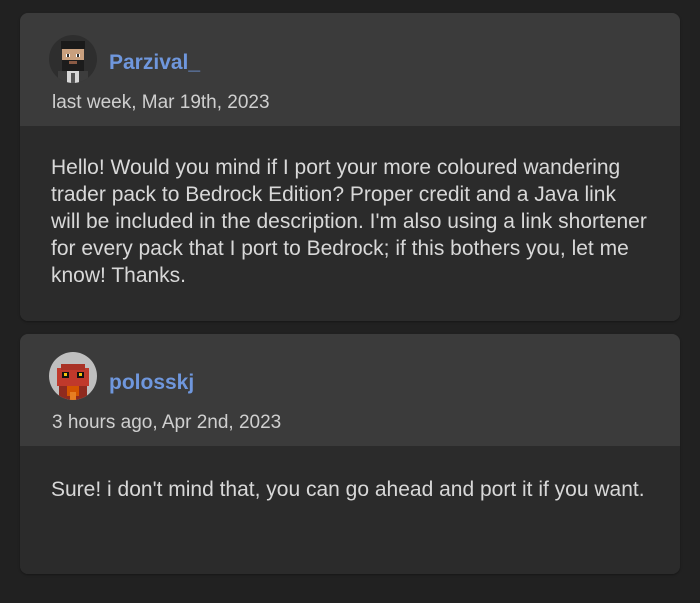 This screenshot has width=700, height=603. I want to click on username-link: Parzival_, so click(154, 63).